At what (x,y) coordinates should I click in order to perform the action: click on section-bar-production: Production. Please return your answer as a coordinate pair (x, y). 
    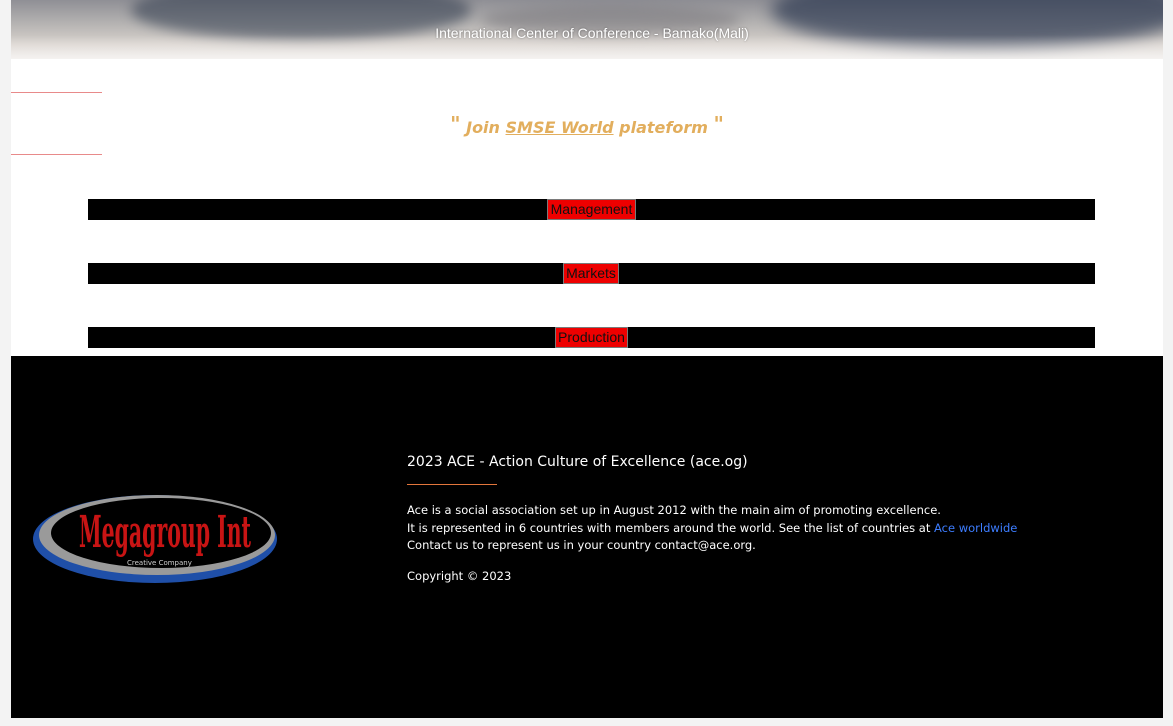
    Looking at the image, I should click on (591, 337).